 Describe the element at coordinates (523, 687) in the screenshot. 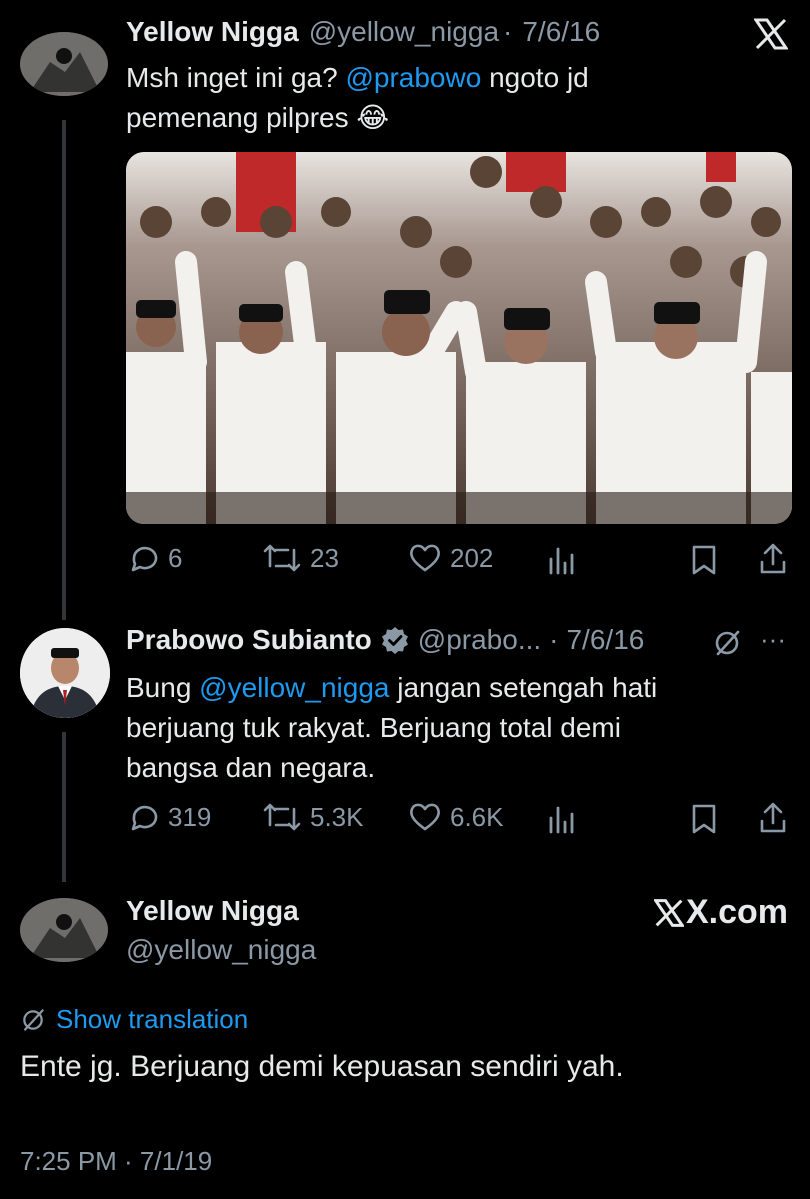

I see `text-suffix: jangan setengah hati` at that location.